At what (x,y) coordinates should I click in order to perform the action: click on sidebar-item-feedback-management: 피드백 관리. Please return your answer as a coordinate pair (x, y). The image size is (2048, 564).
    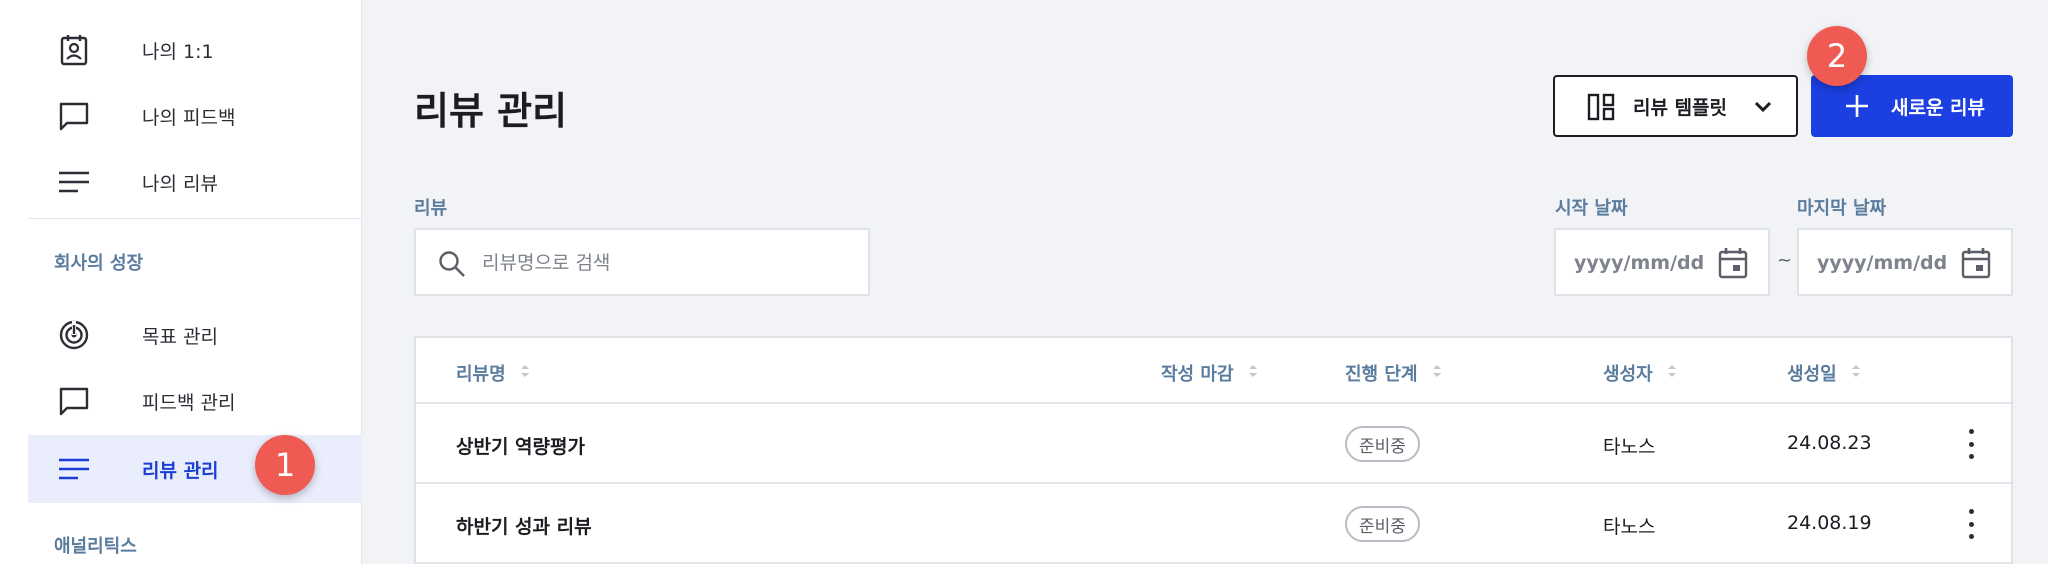
    Looking at the image, I should click on (195, 401).